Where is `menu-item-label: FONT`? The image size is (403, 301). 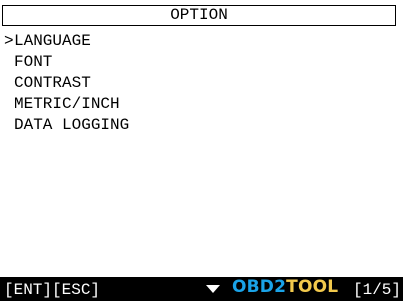 menu-item-label: FONT is located at coordinates (33, 62).